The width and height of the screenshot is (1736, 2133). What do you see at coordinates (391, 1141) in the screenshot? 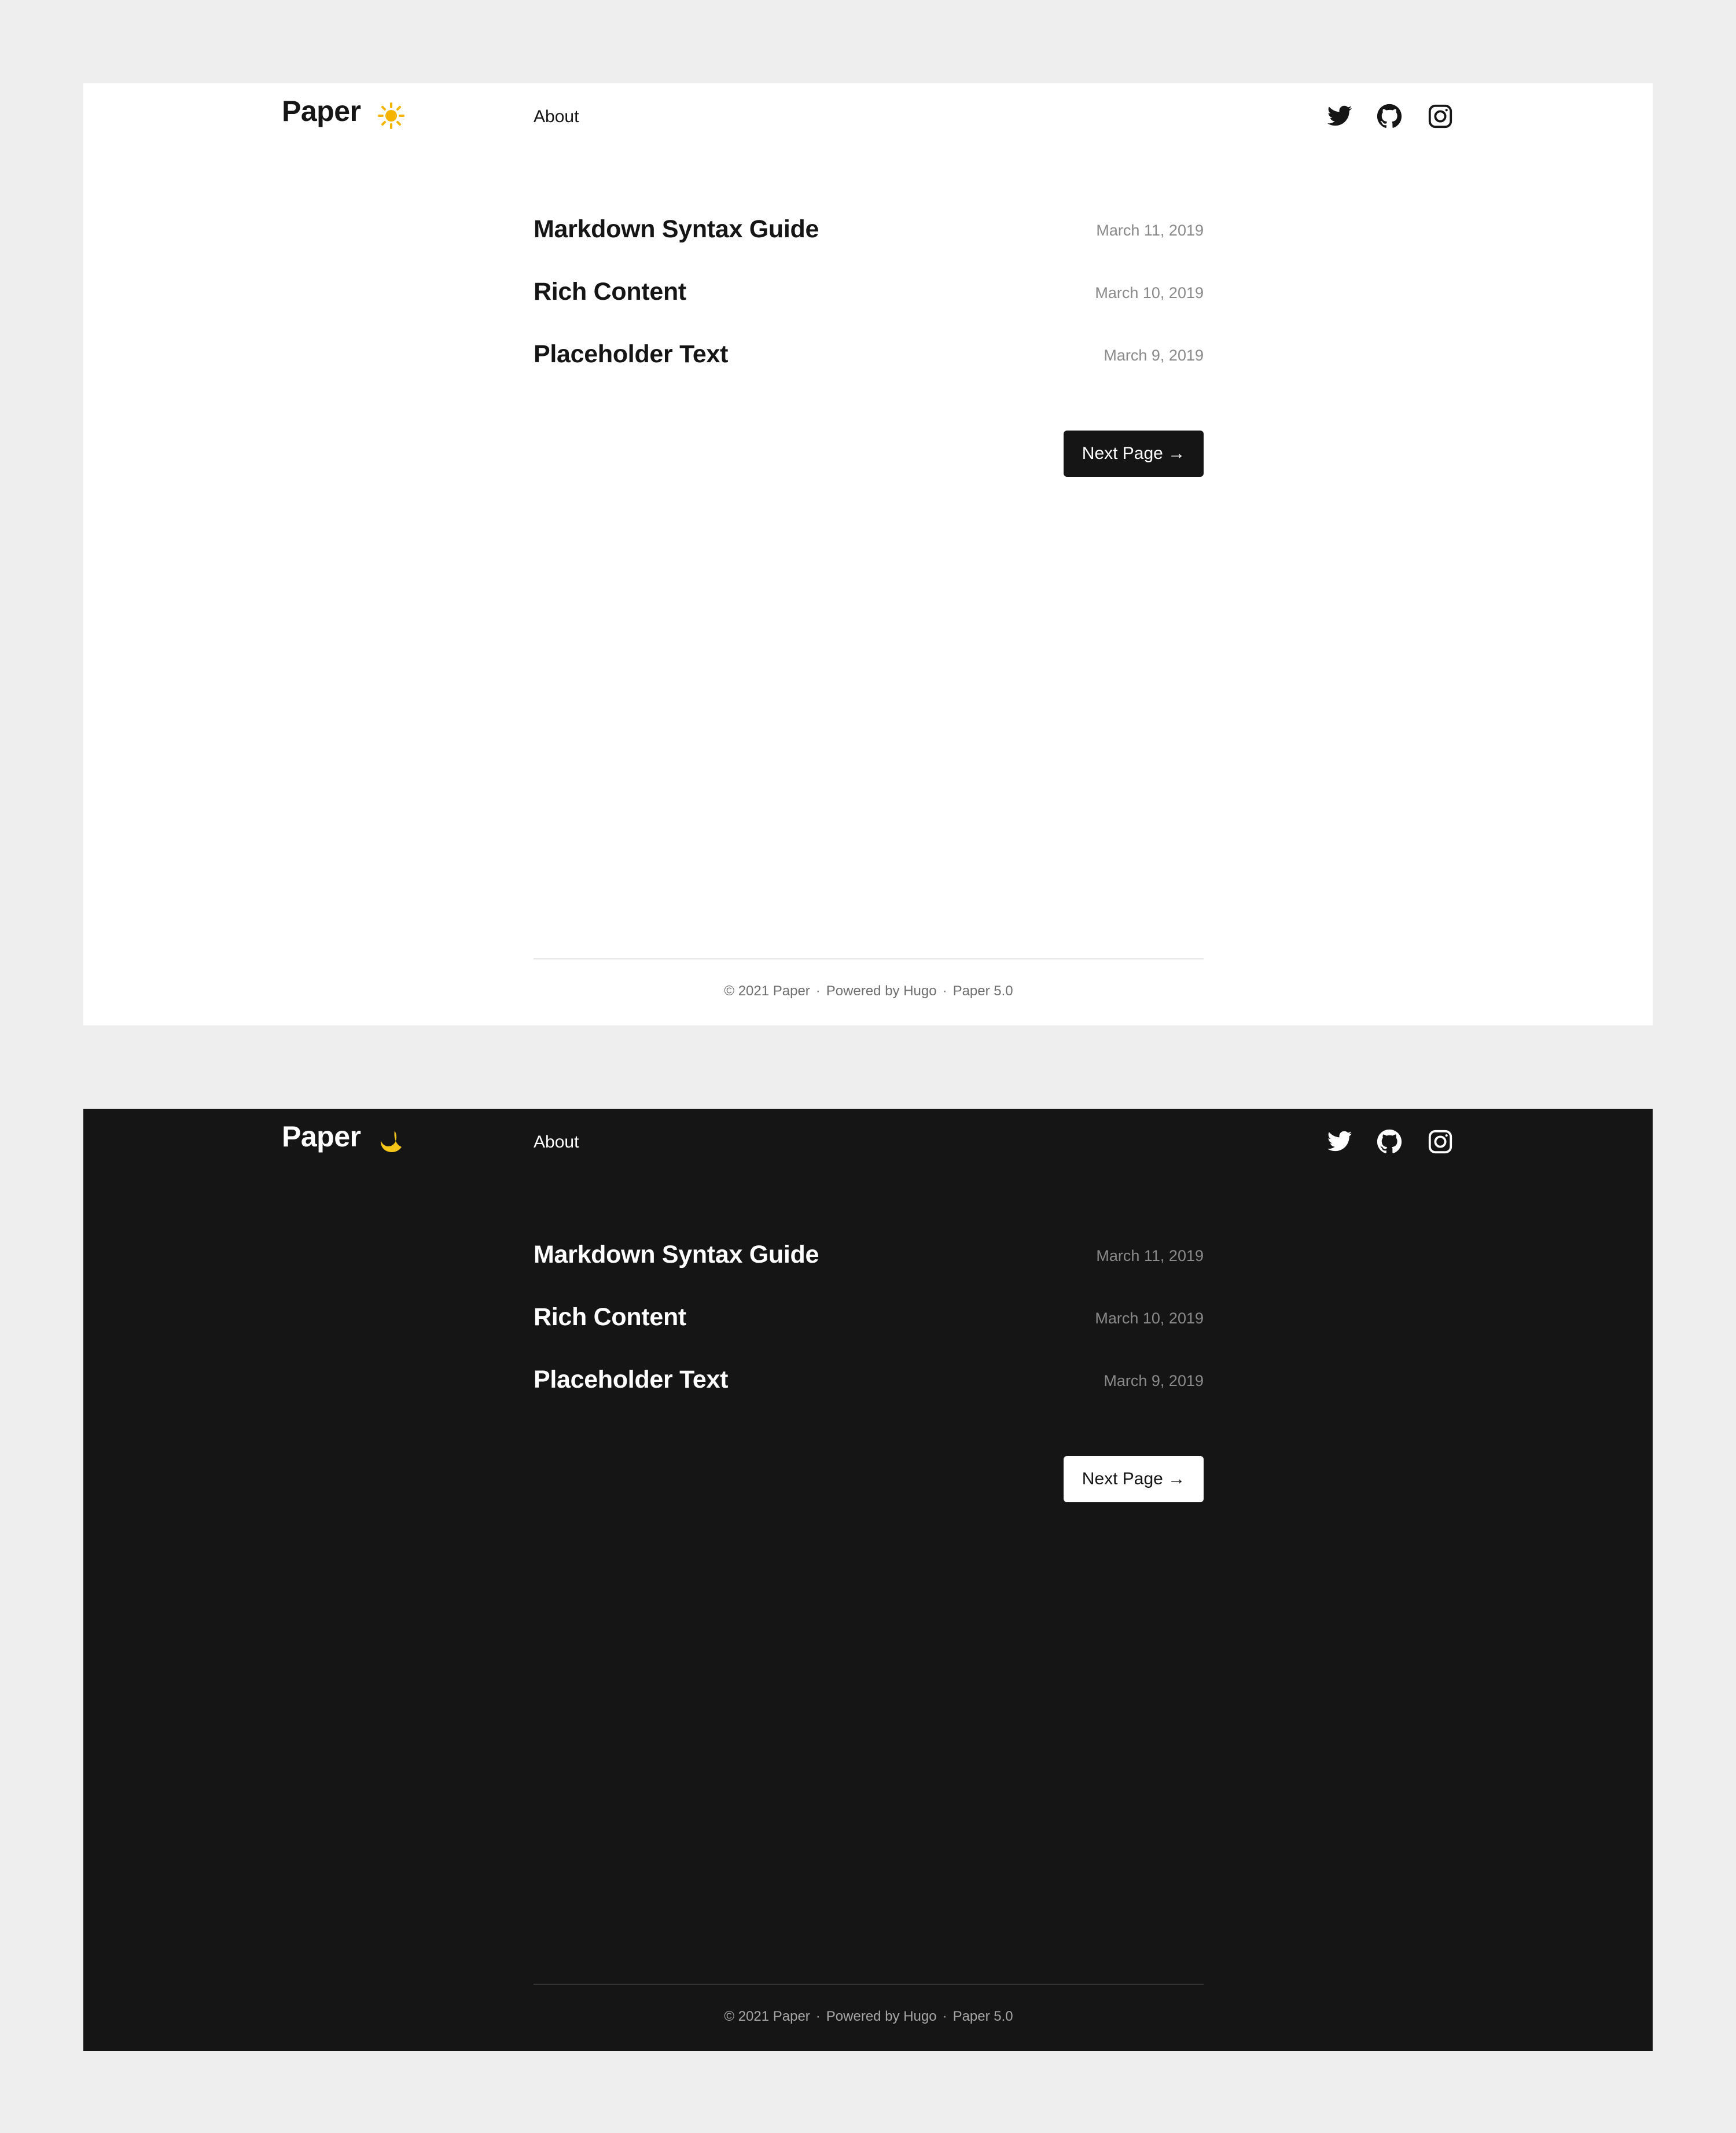
I see `moon-icon` at bounding box center [391, 1141].